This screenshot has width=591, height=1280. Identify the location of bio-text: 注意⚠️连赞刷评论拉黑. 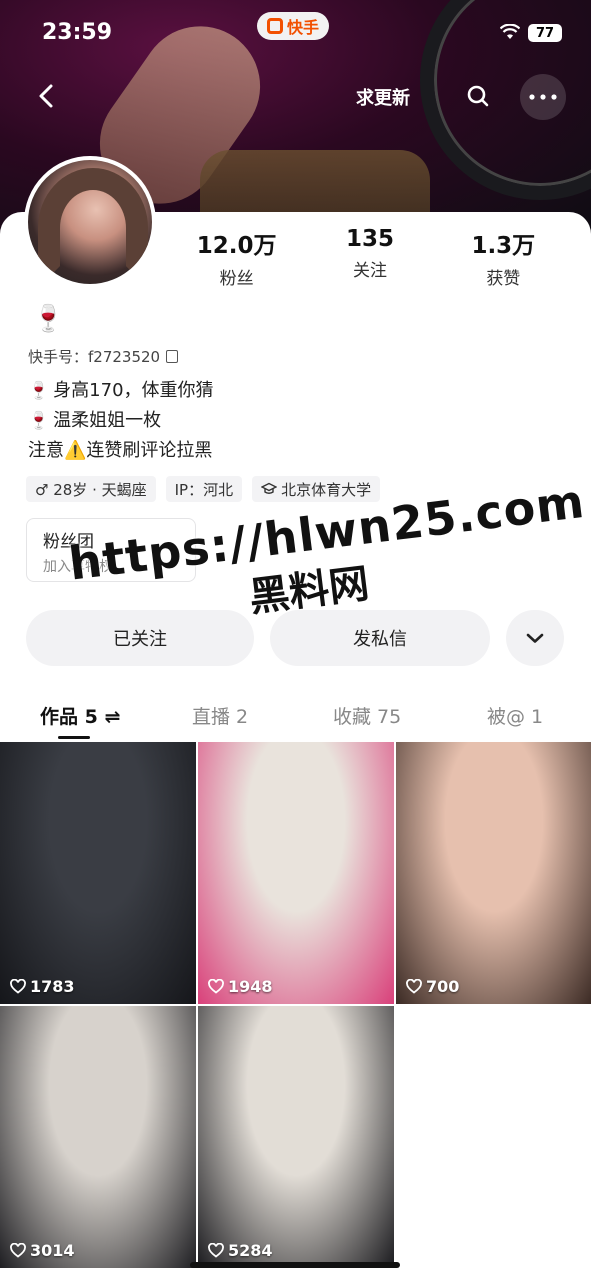
(120, 450).